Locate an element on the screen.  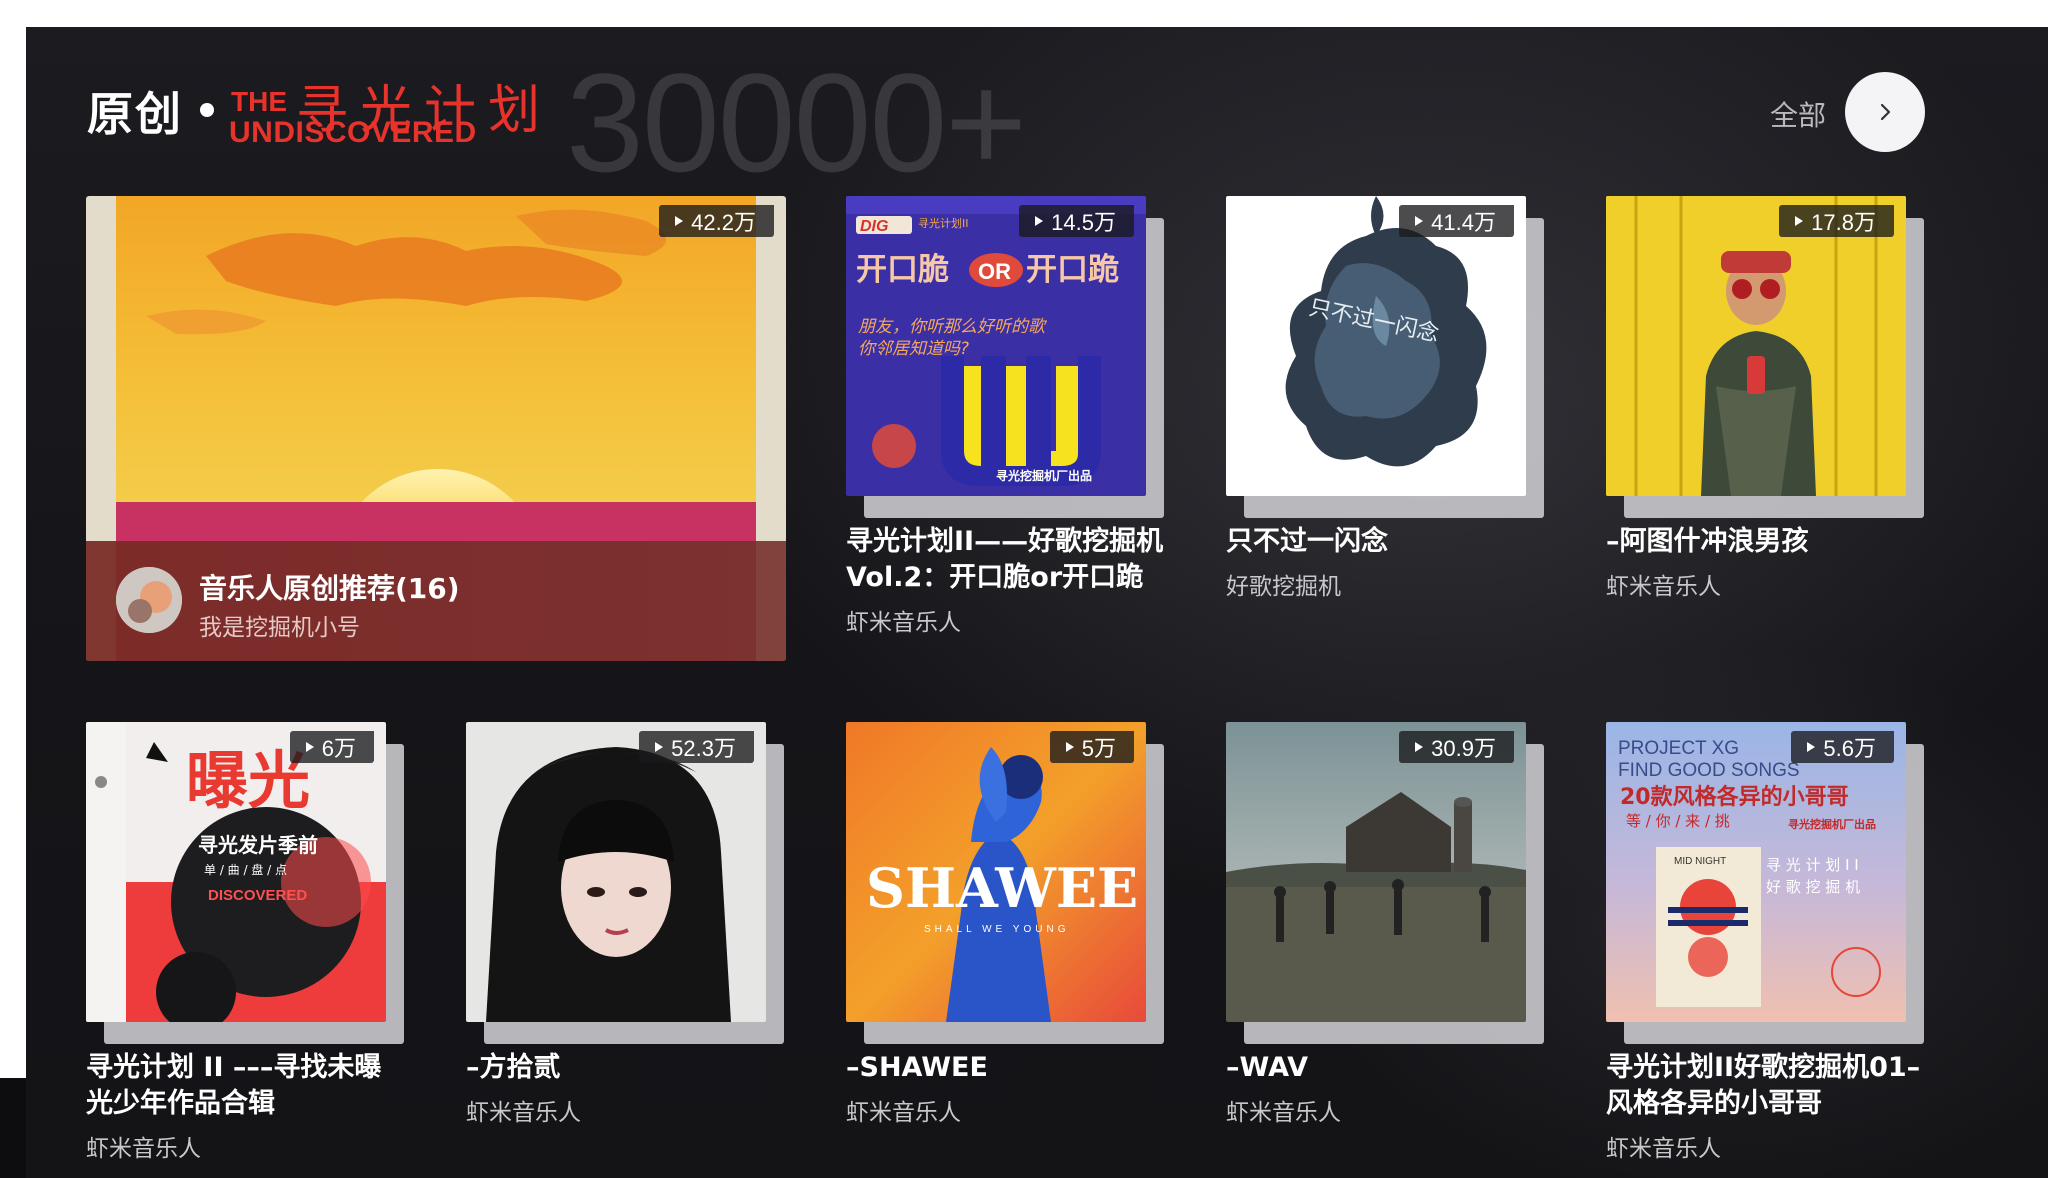
card-title: 寻光计划 II –––寻找未曝光少年作品合辑 is located at coordinates (246, 1086).